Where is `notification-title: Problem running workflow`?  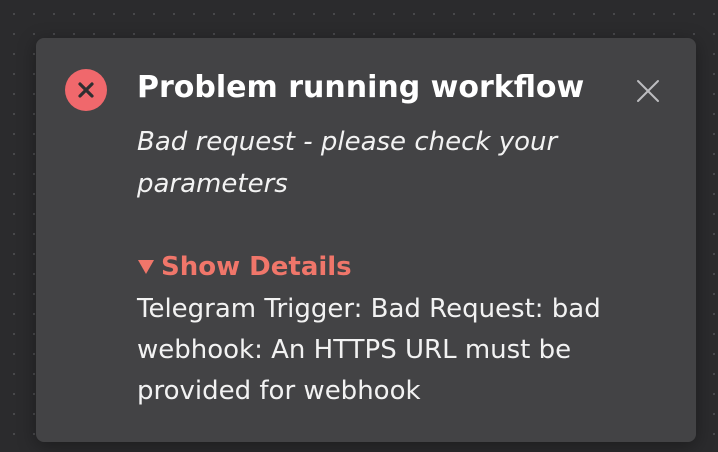
notification-title: Problem running workflow is located at coordinates (361, 87).